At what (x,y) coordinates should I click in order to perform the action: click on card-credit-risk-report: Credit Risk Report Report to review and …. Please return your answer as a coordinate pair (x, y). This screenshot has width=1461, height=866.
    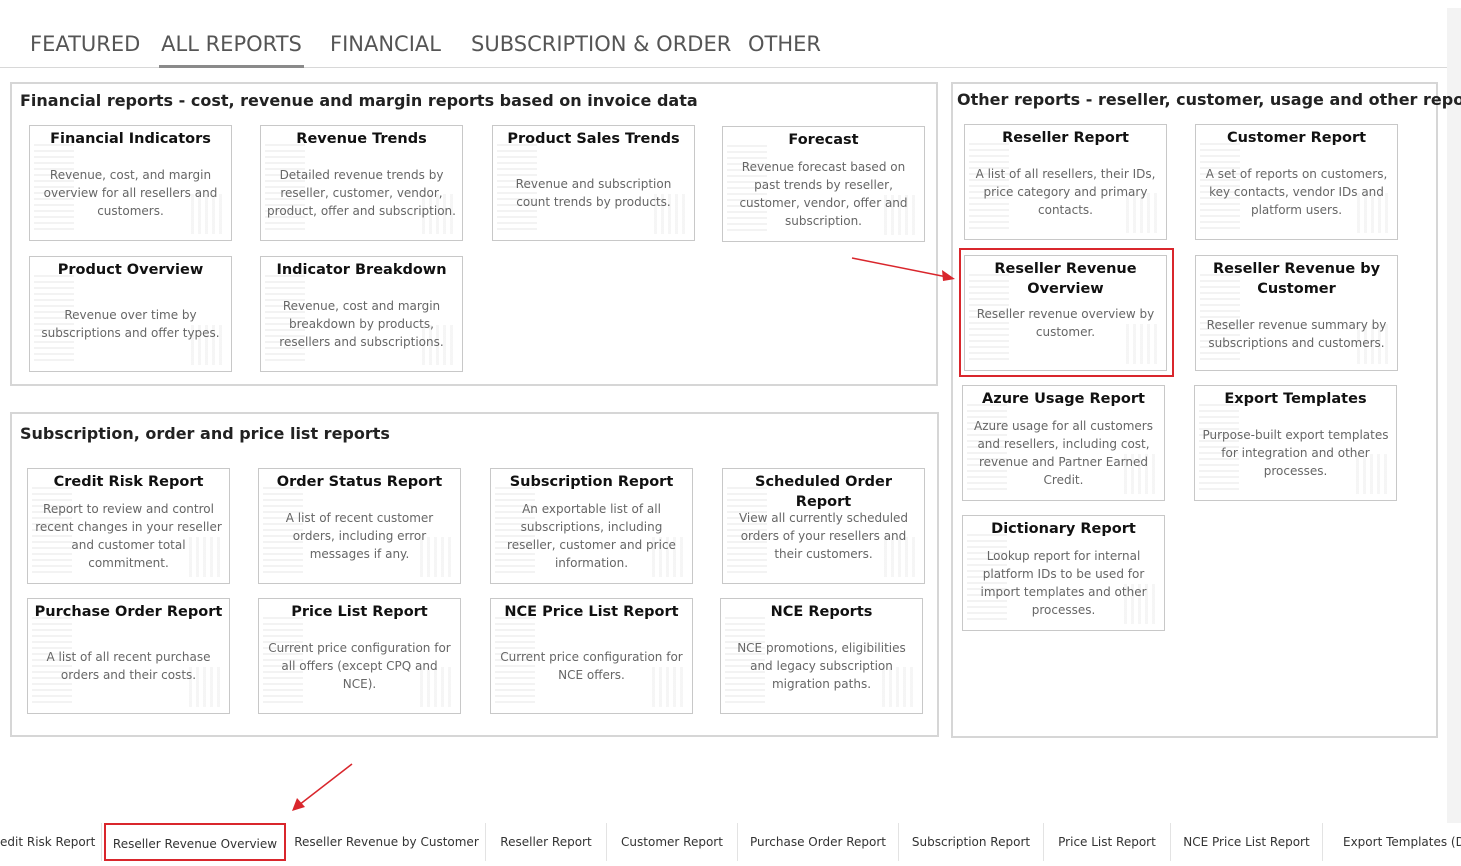
    Looking at the image, I should click on (128, 526).